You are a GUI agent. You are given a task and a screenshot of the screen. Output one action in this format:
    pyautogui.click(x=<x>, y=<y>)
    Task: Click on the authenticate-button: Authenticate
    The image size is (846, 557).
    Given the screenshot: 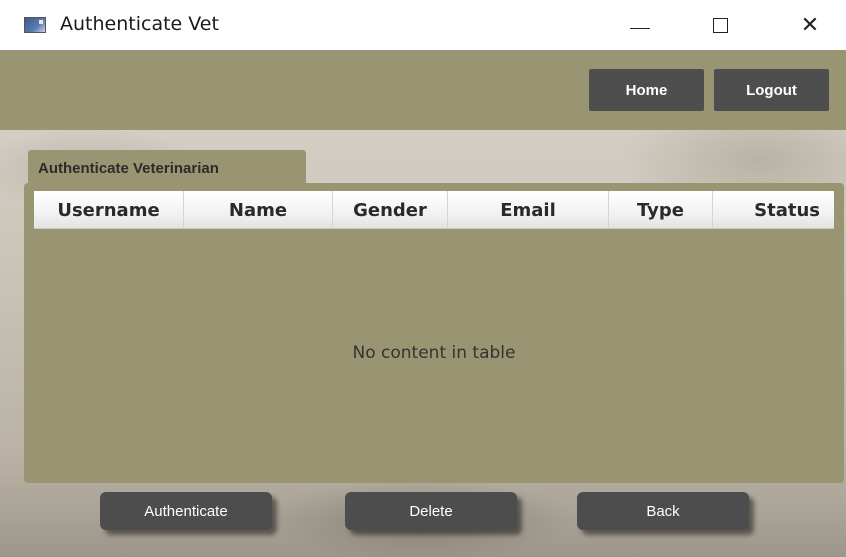 What is the action you would take?
    pyautogui.click(x=186, y=511)
    